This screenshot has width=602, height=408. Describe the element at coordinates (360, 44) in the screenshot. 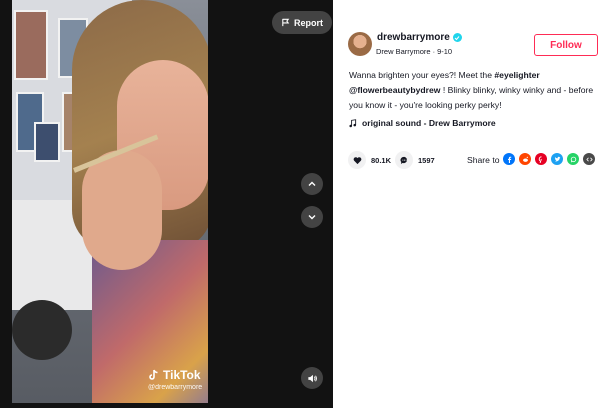

I see `avatar` at that location.